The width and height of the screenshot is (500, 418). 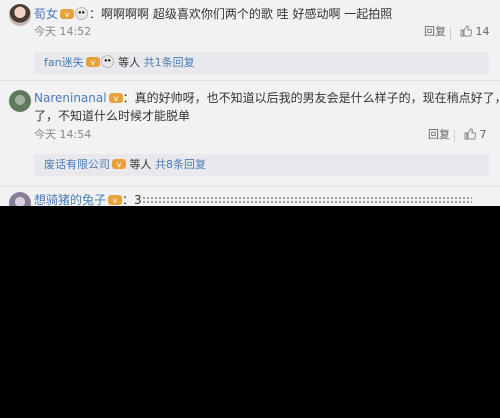 I want to click on like-button: 14, so click(x=475, y=32).